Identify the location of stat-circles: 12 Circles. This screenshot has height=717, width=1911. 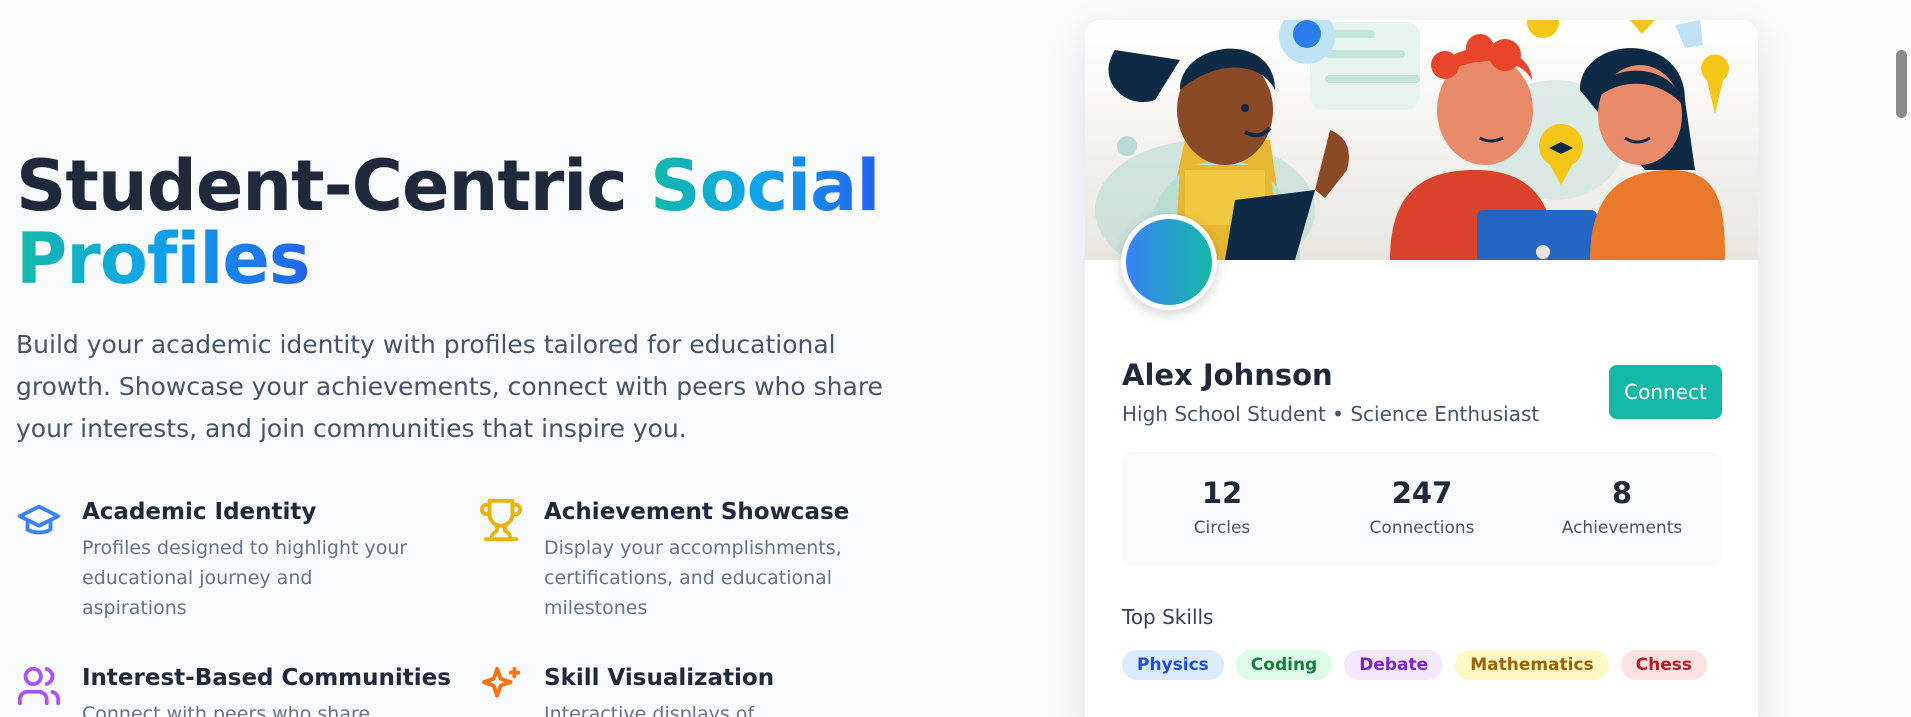
(1222, 509).